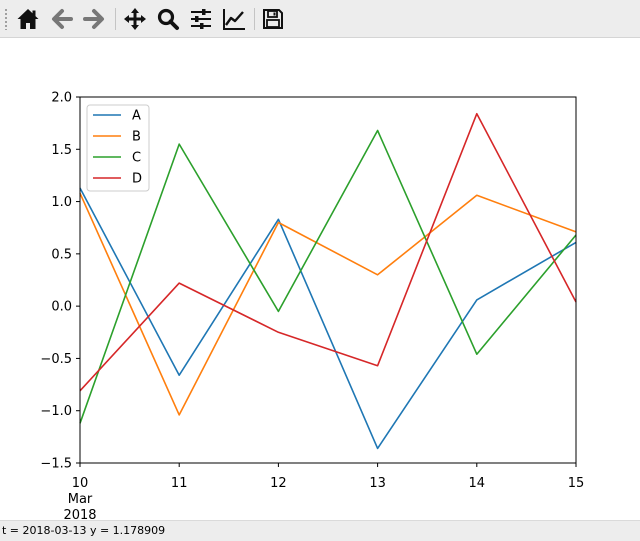  Describe the element at coordinates (61, 150) in the screenshot. I see `y-tick-label: 1.5` at that location.